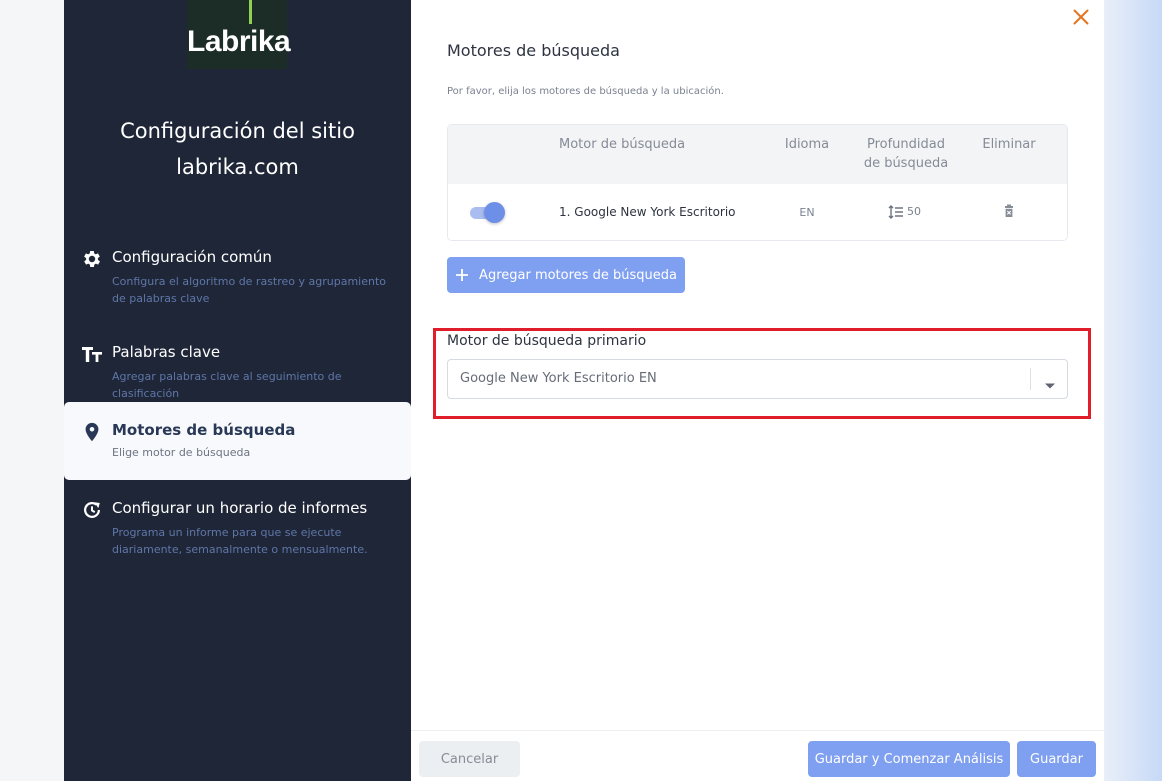  I want to click on engine-name: 1. Google New York Escritorio, so click(647, 212).